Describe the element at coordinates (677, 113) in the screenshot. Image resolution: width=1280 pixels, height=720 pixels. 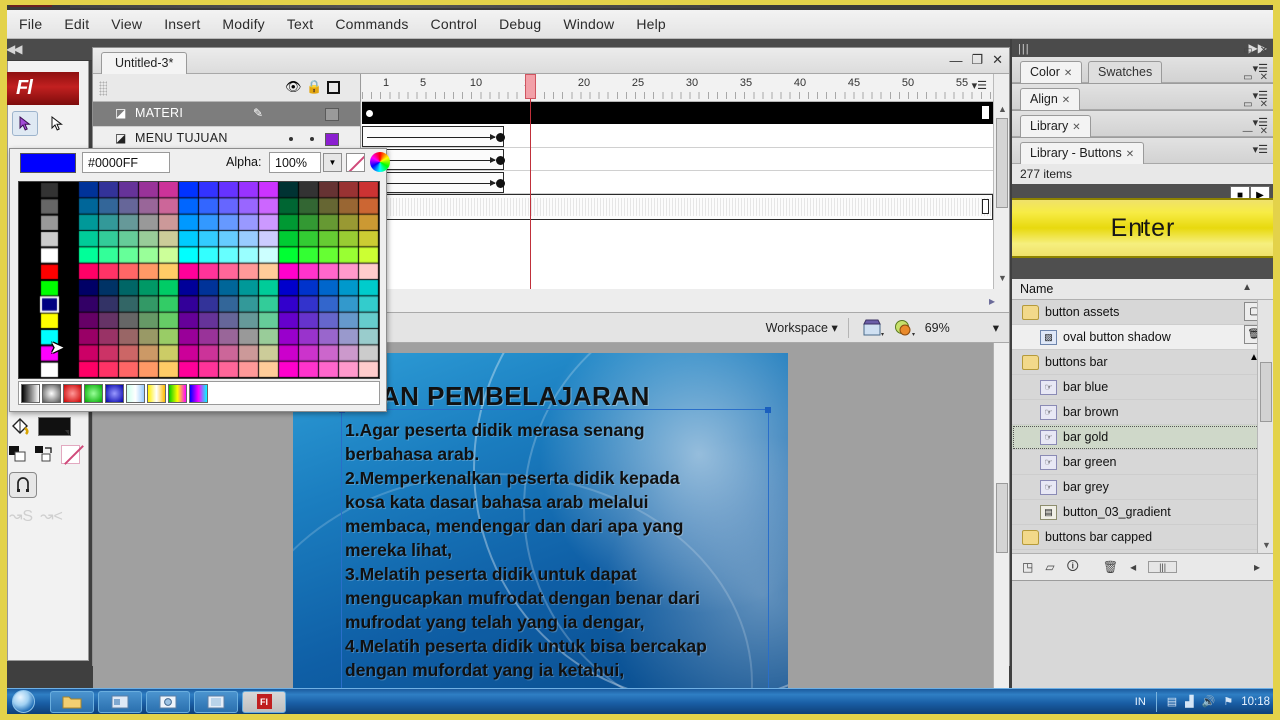
I see `timeline-frame-band-materi` at that location.